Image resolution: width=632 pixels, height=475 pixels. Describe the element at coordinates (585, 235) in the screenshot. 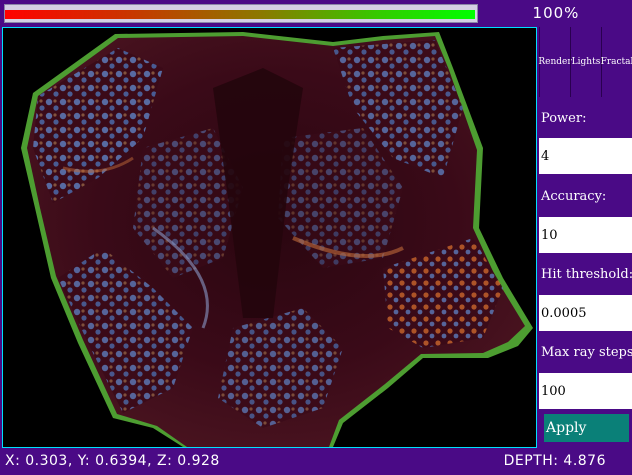

I see `accuracy-field` at that location.